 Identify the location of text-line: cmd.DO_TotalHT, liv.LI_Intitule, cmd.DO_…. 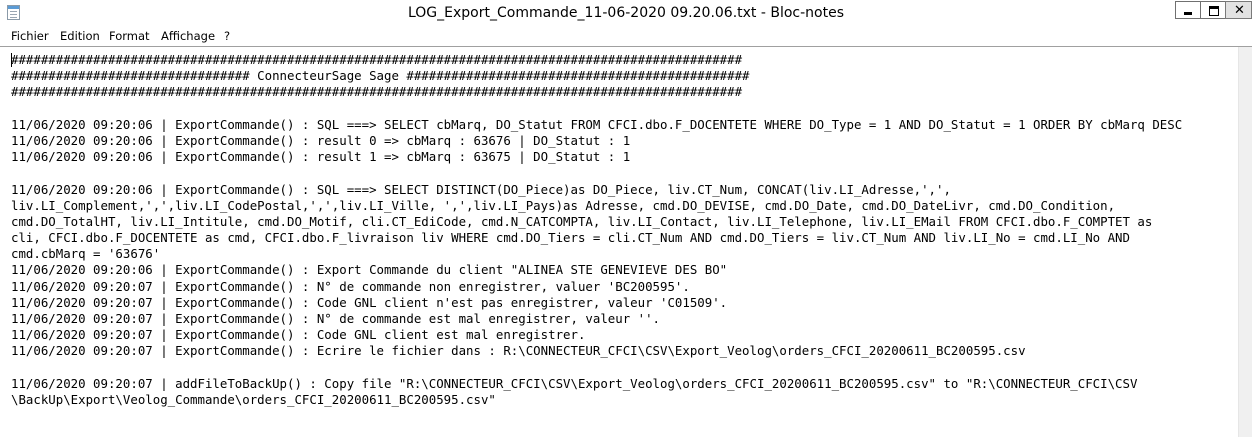
(582, 221).